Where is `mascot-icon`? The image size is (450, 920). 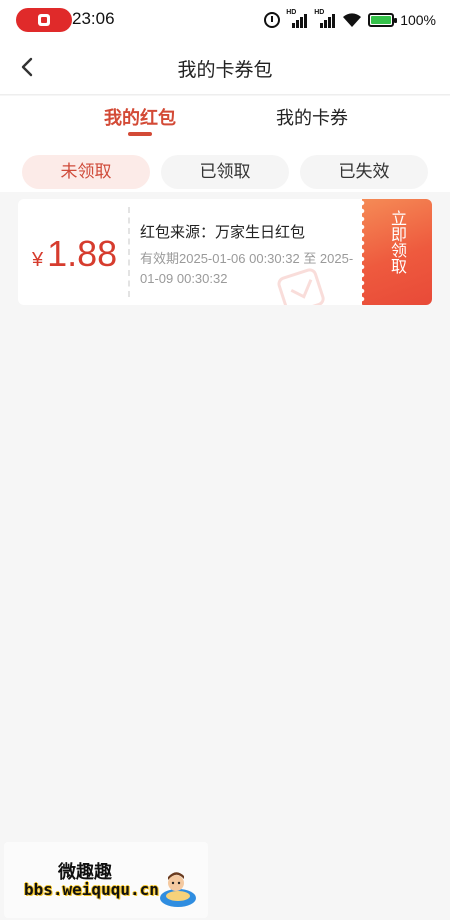 mascot-icon is located at coordinates (178, 889).